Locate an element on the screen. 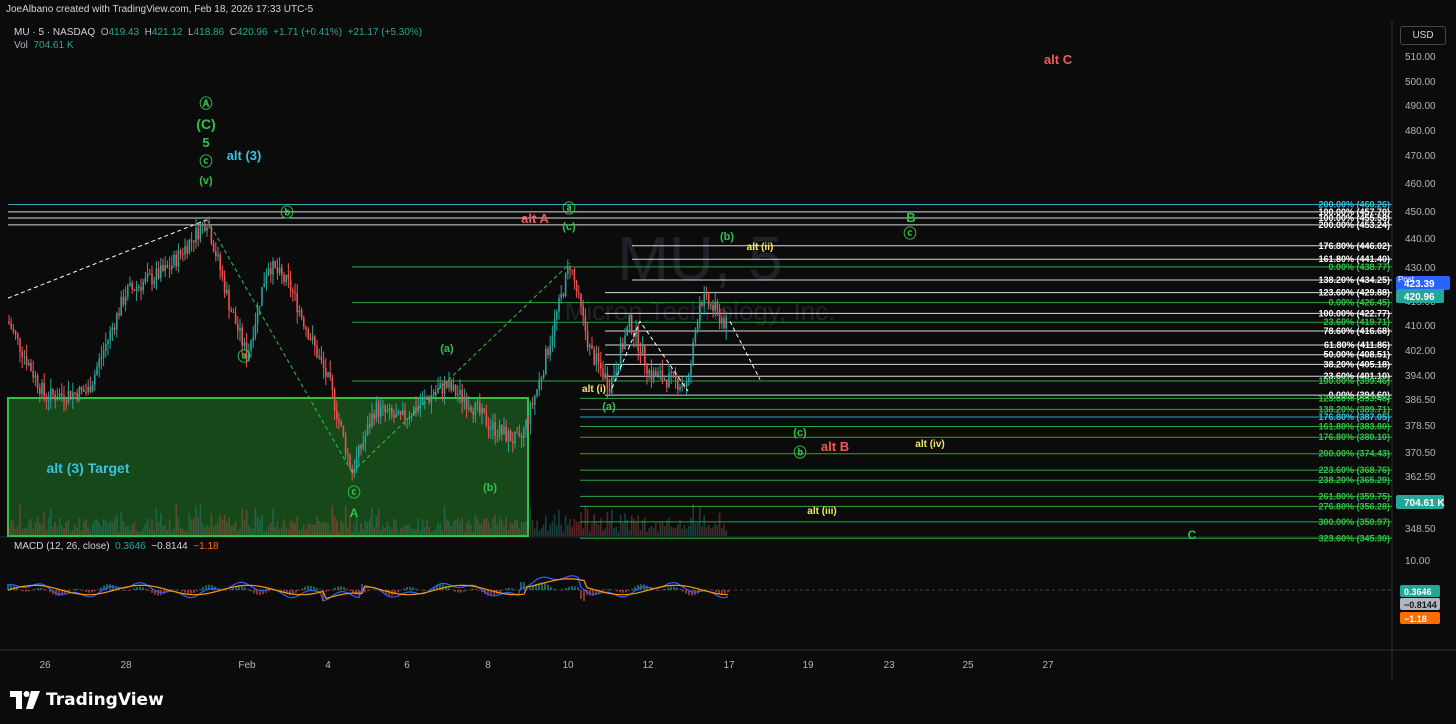 This screenshot has width=1456, height=724. y-axis-tick-label: 410.00 is located at coordinates (1420, 326).